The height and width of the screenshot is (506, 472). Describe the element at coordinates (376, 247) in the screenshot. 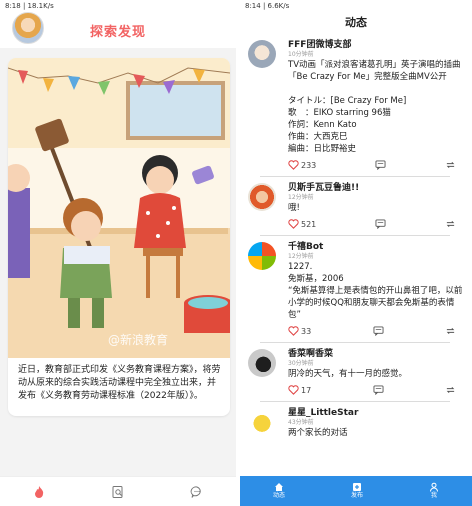

I see `post-author: 千禧Bot` at that location.